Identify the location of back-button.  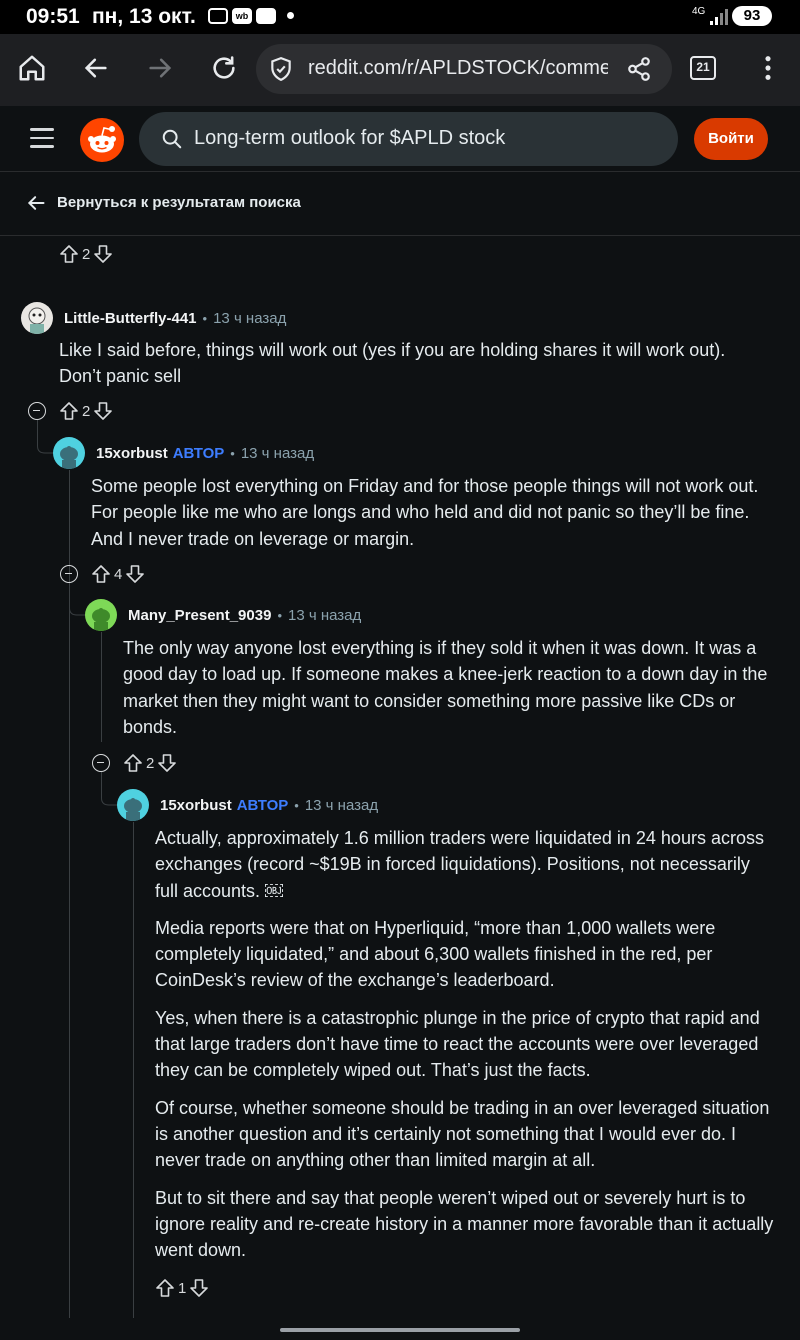
(96, 68).